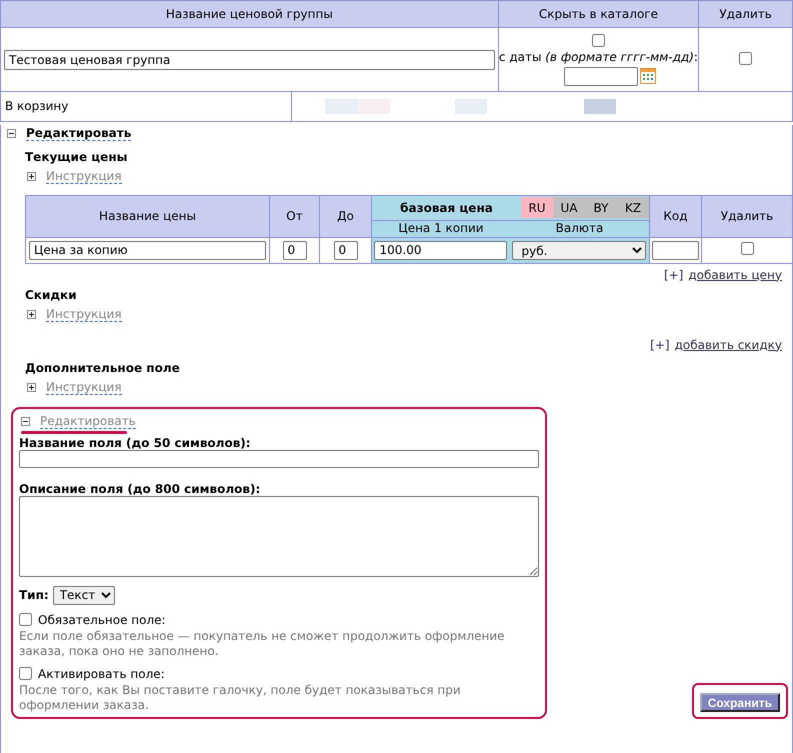 The image size is (793, 753). I want to click on section-title: Скидки, so click(51, 295).